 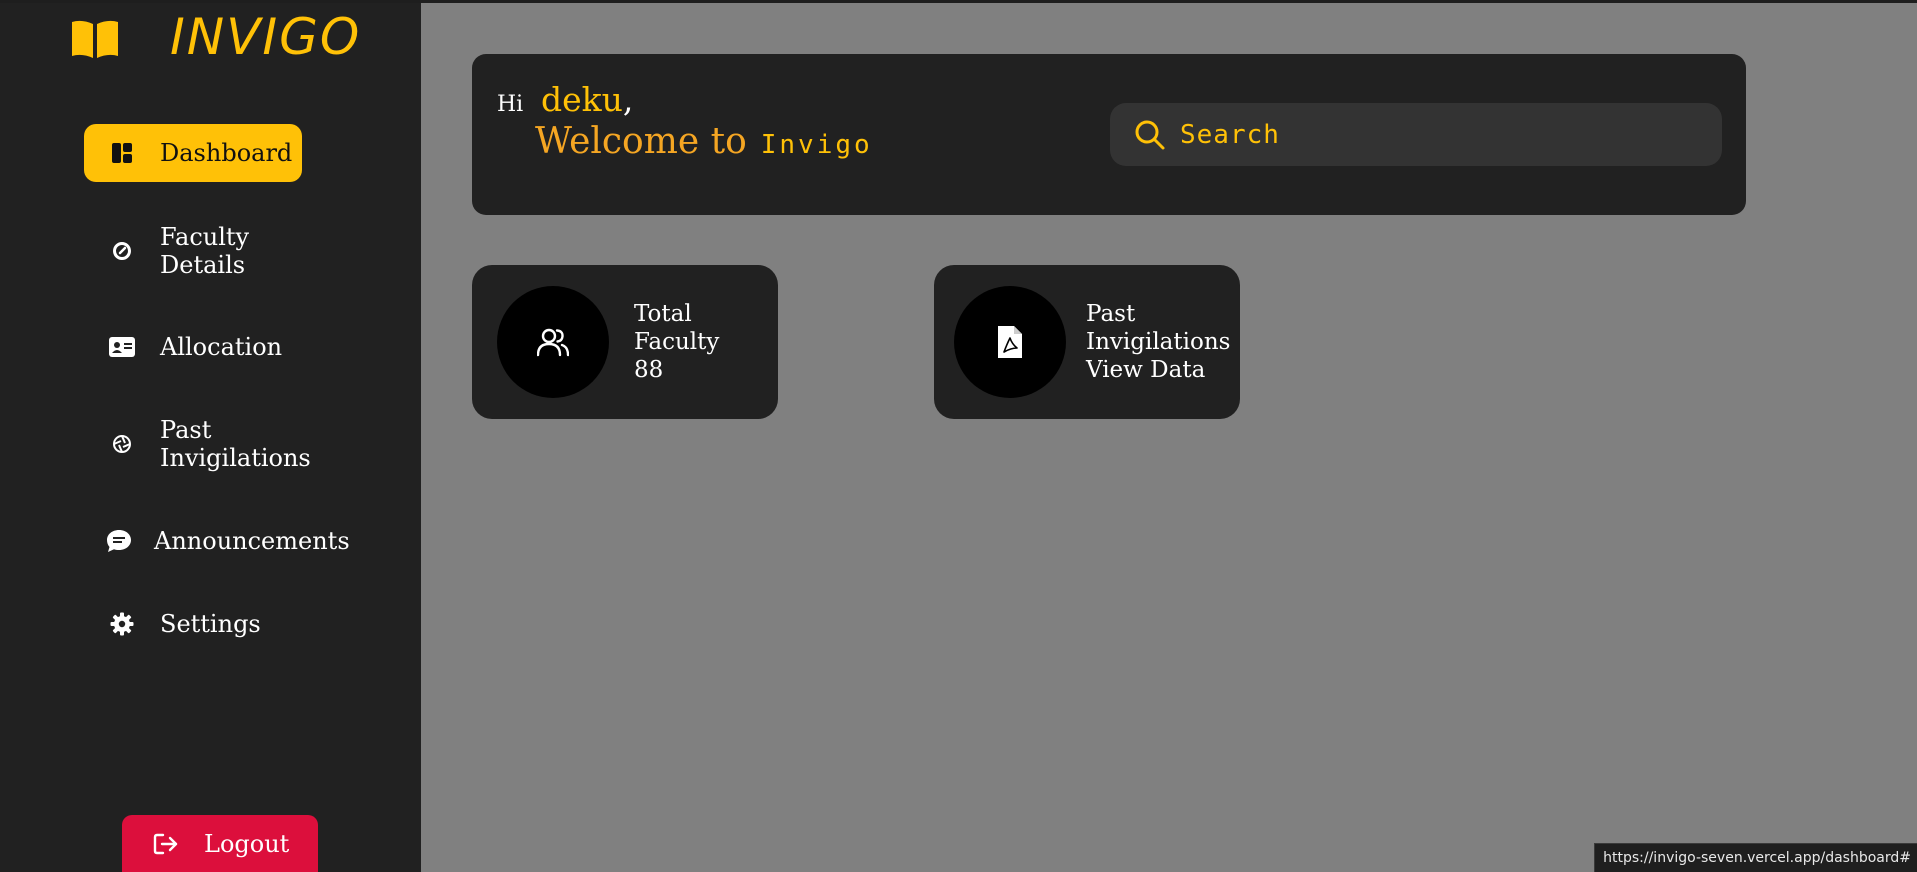 I want to click on sidebar-item-label: Settings, so click(x=210, y=624).